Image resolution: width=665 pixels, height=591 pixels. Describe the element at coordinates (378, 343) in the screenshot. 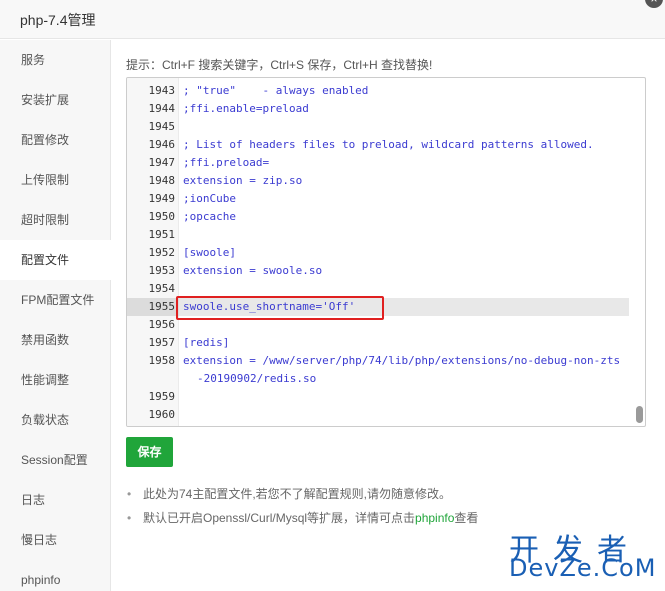

I see `code-line: 1957 [redis]` at that location.